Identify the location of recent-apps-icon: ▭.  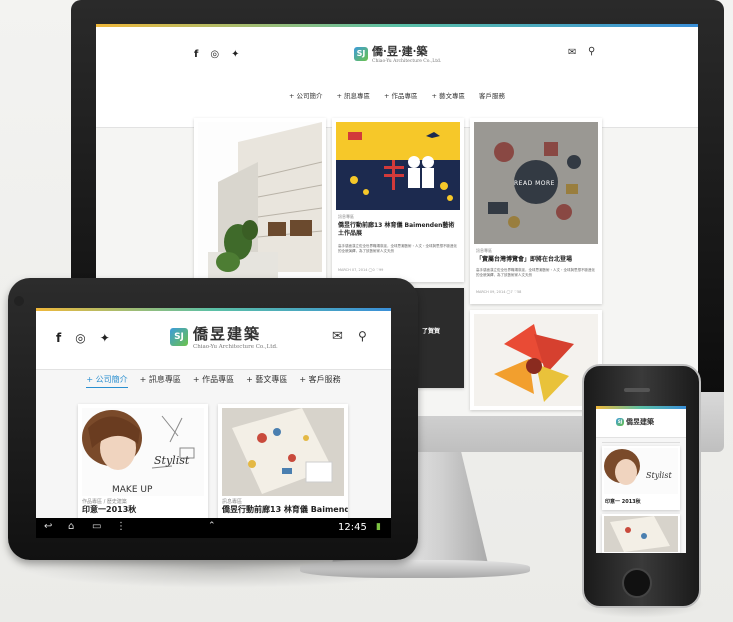
(96, 526).